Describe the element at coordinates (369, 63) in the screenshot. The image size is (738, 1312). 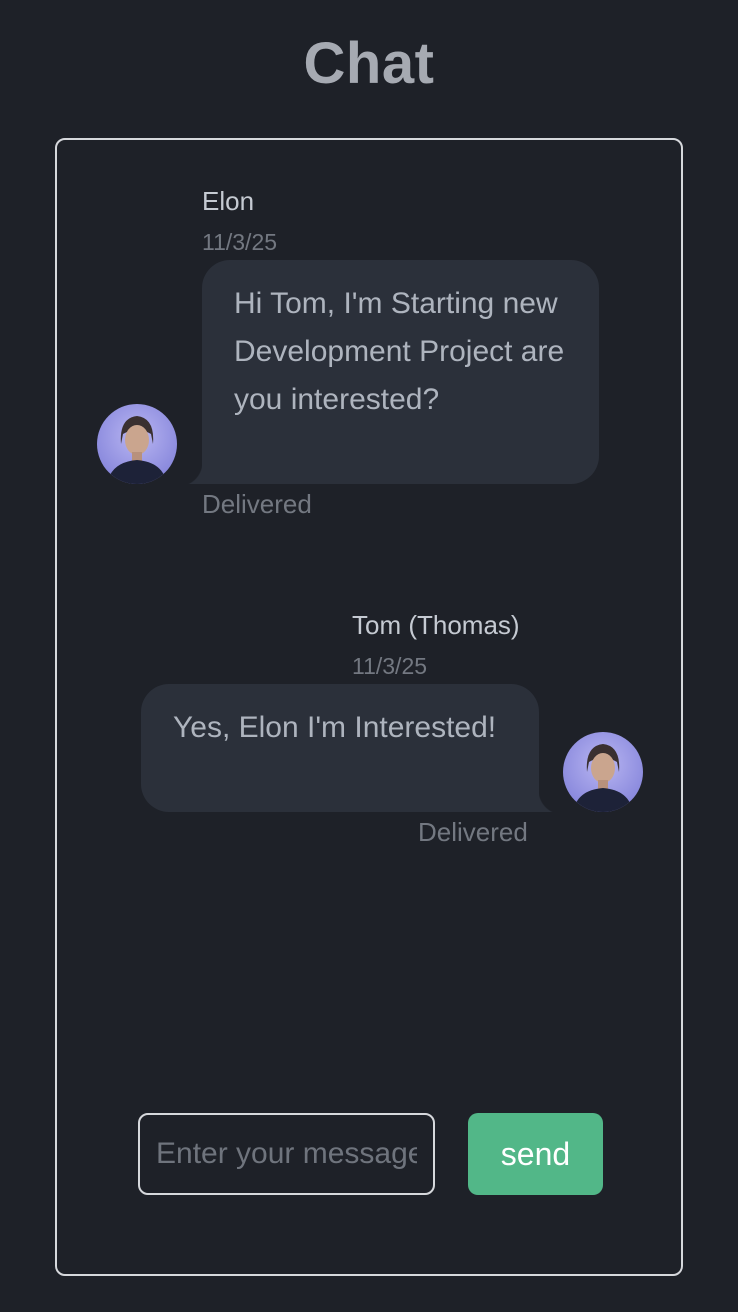
I see `page-title: Chat` at that location.